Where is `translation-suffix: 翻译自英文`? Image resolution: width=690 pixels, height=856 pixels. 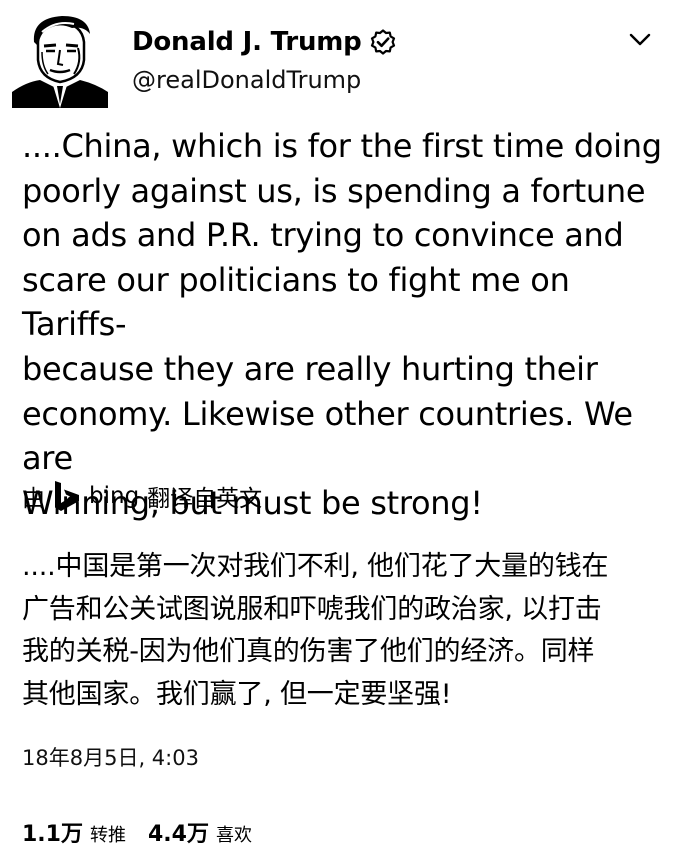
translation-suffix: 翻译自英文 is located at coordinates (205, 499).